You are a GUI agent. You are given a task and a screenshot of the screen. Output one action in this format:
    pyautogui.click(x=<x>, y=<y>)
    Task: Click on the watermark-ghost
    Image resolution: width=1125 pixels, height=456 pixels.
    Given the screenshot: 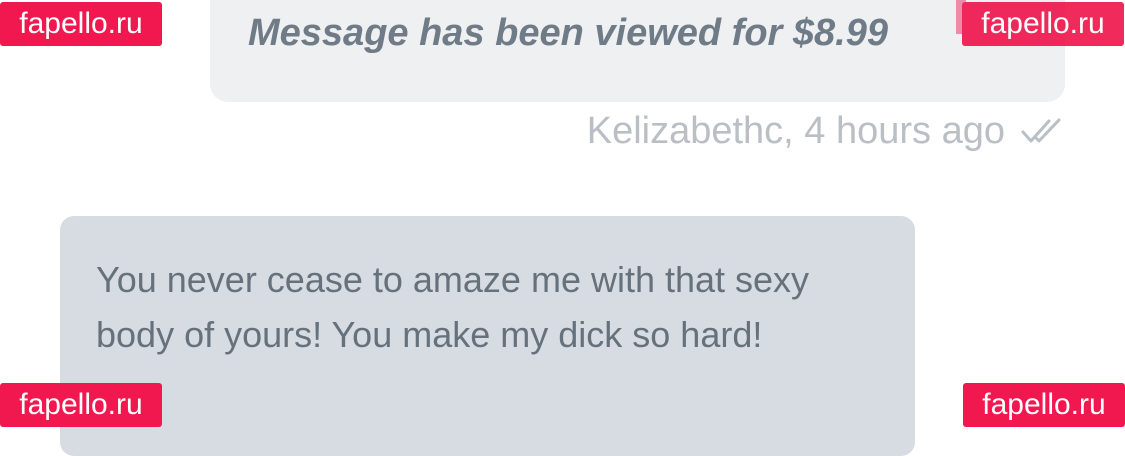 What is the action you would take?
    pyautogui.click(x=961, y=17)
    